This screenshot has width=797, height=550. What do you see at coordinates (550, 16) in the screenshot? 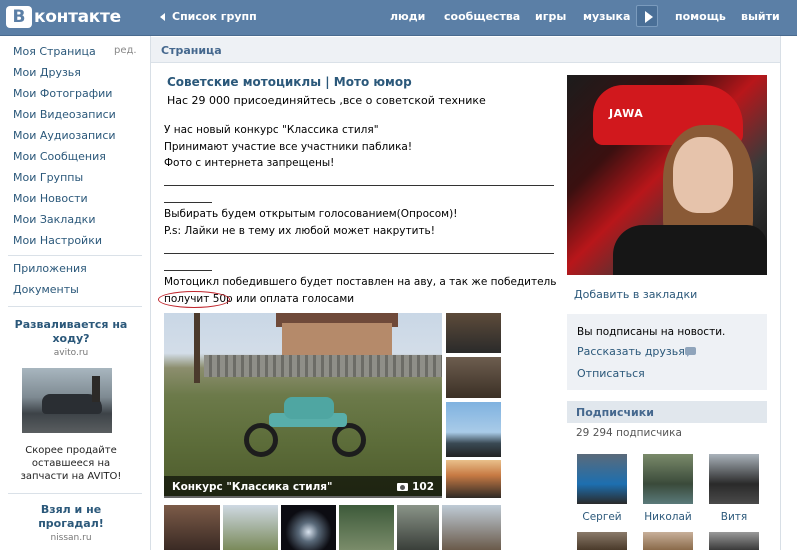
I see `nav-games: игры` at bounding box center [550, 16].